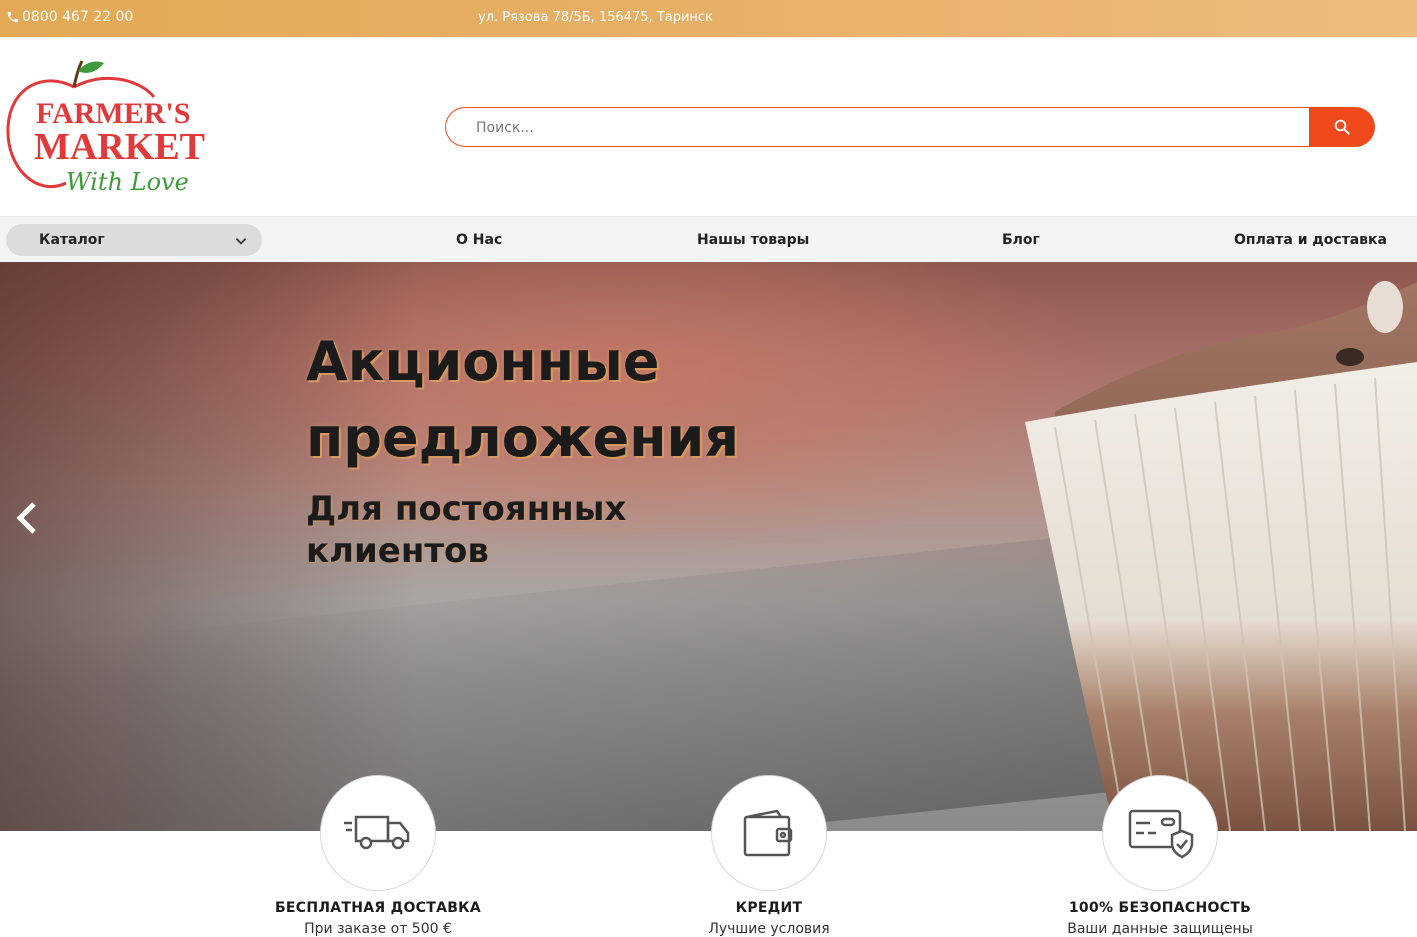 The height and width of the screenshot is (937, 1417). What do you see at coordinates (241, 241) in the screenshot?
I see `chevron-down-icon` at bounding box center [241, 241].